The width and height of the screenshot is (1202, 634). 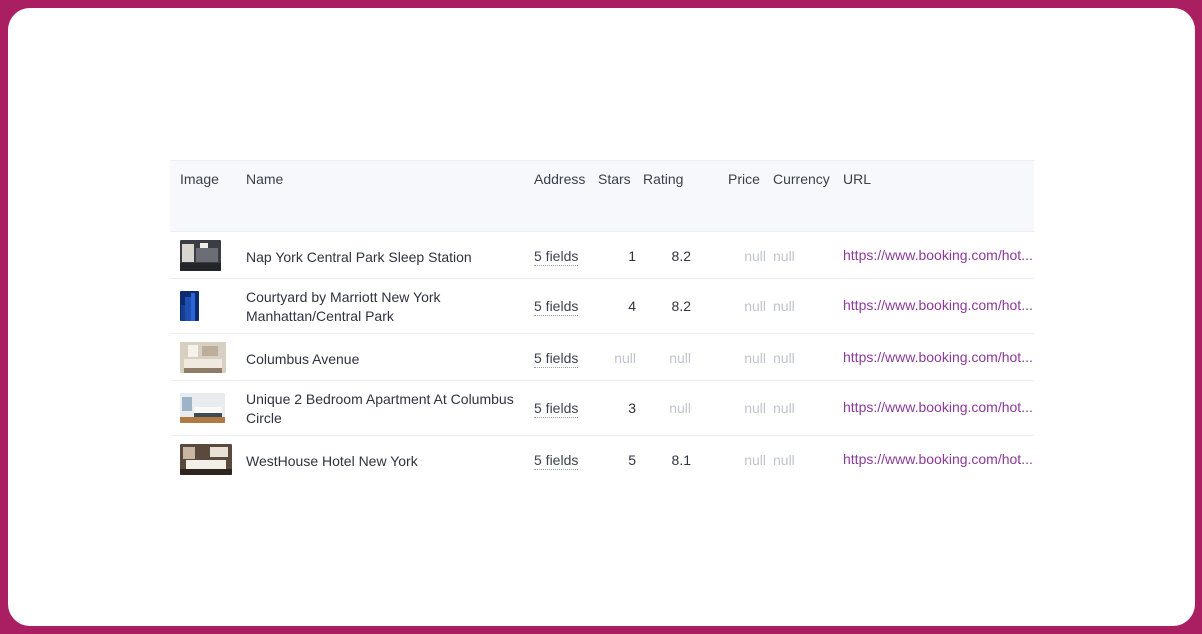 What do you see at coordinates (264, 179) in the screenshot?
I see `column-header-name: Name` at bounding box center [264, 179].